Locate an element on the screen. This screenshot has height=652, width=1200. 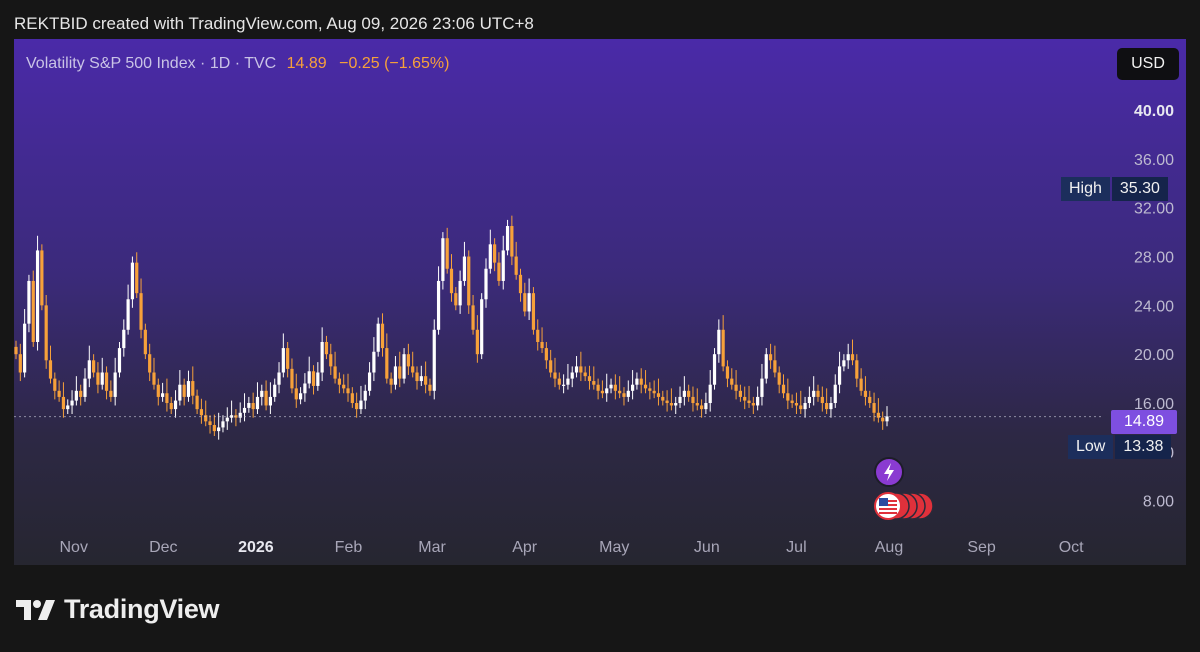
x-tick-label: Nov is located at coordinates (73, 547).